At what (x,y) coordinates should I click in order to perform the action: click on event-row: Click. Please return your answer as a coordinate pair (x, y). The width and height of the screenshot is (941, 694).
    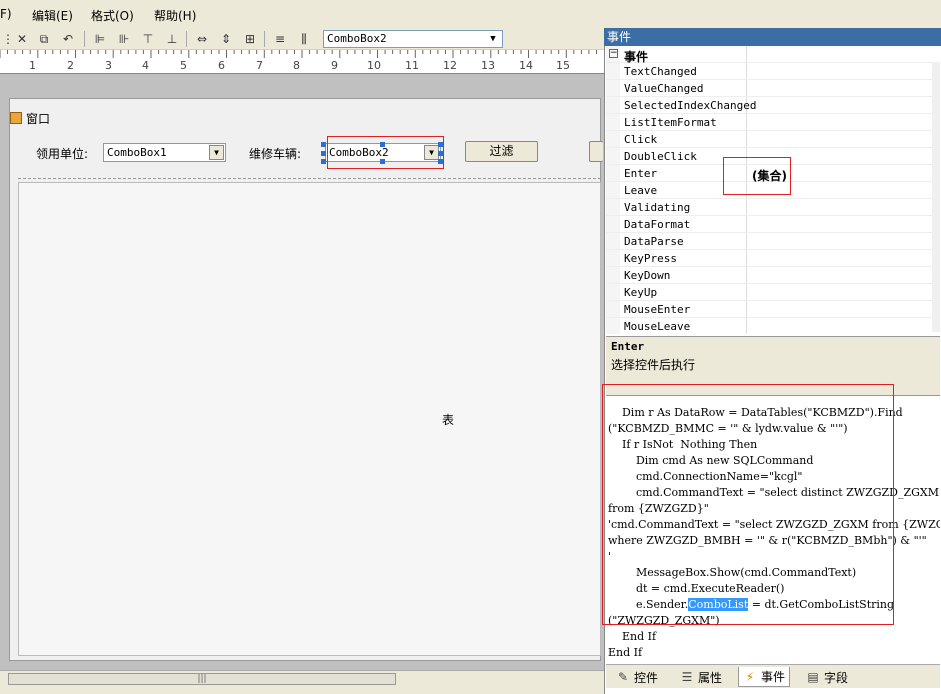
    Looking at the image, I should click on (773, 139).